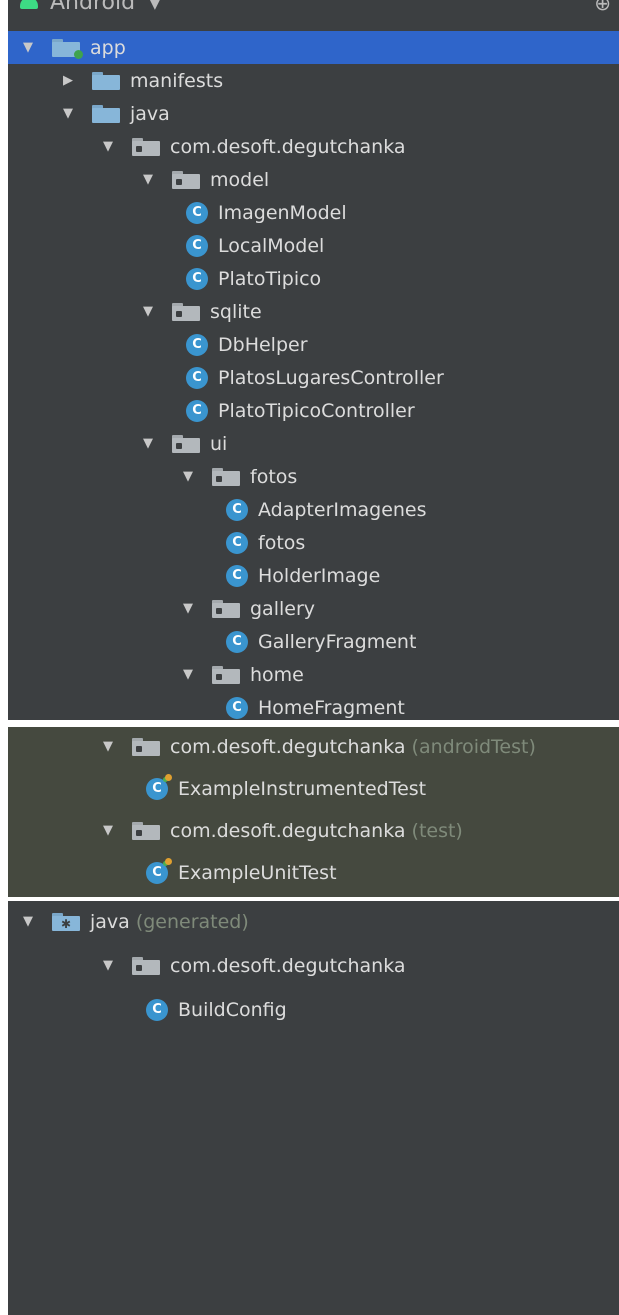  I want to click on tree-node-folder: ▼ fotos, so click(313, 476).